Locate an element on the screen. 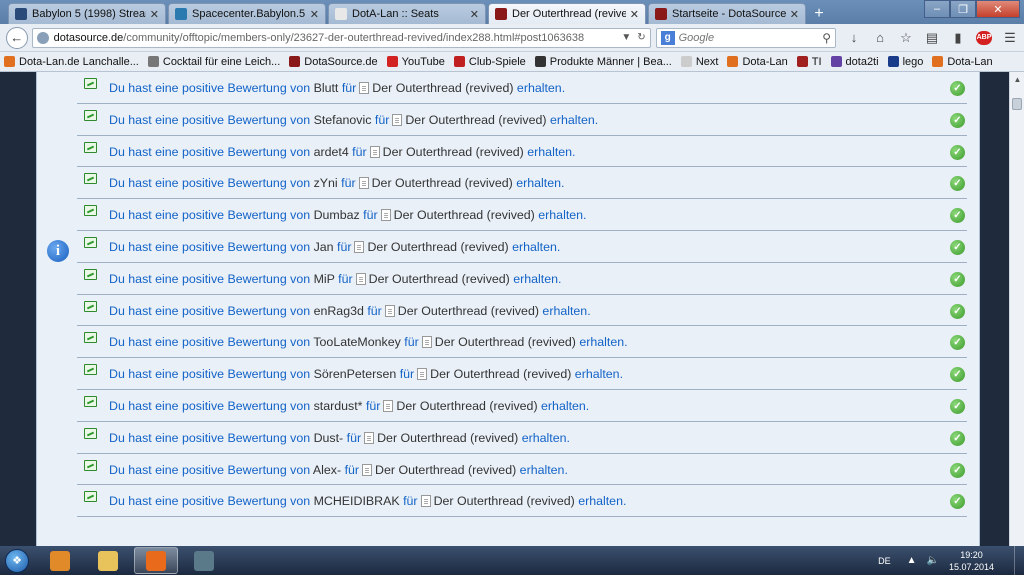  show-desktop-button is located at coordinates (1019, 560).